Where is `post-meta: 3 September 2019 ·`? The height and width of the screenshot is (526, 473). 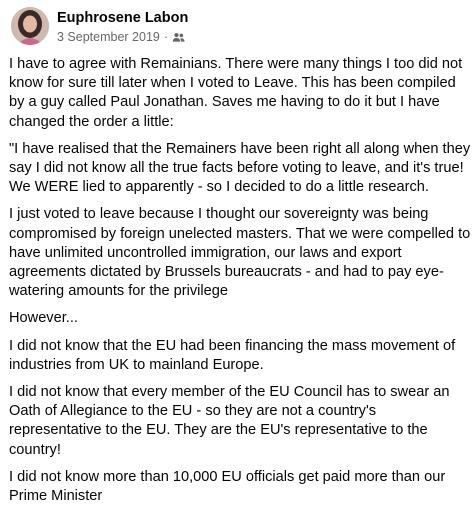
post-meta: 3 September 2019 · is located at coordinates (121, 37).